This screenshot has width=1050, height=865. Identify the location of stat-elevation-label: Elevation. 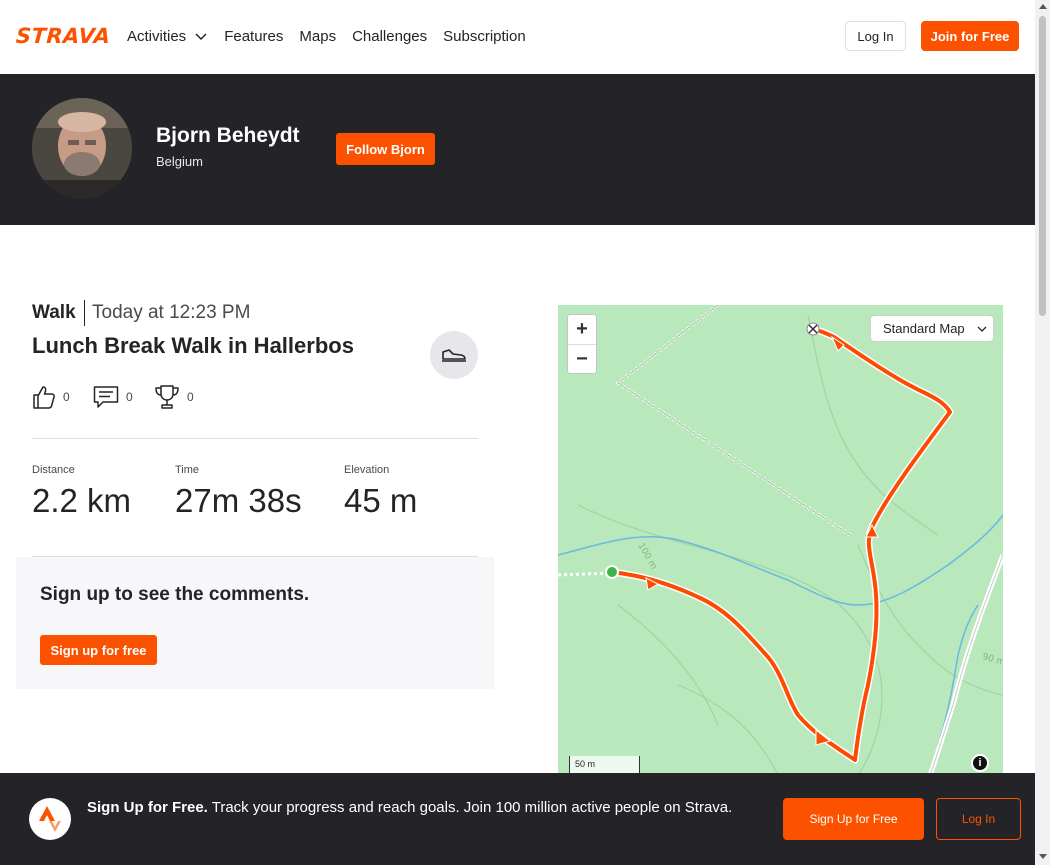
(367, 470).